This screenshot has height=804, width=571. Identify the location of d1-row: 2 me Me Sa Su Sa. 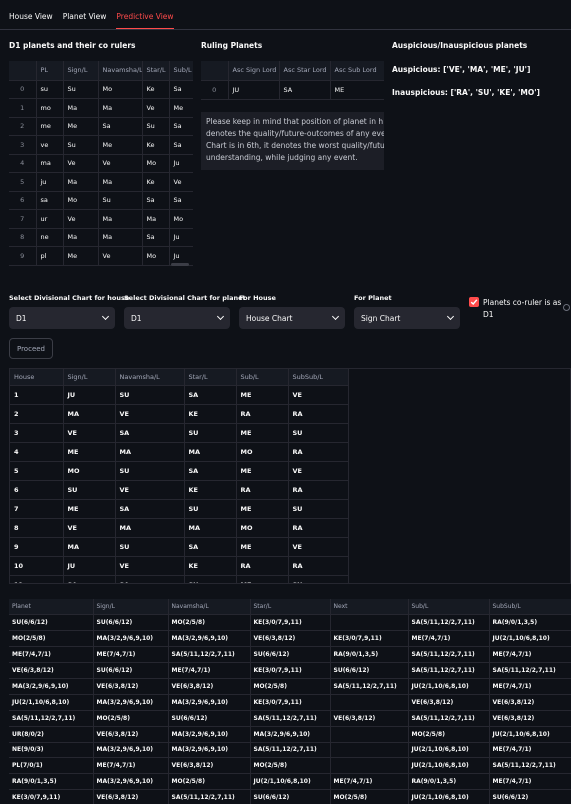
(101, 126).